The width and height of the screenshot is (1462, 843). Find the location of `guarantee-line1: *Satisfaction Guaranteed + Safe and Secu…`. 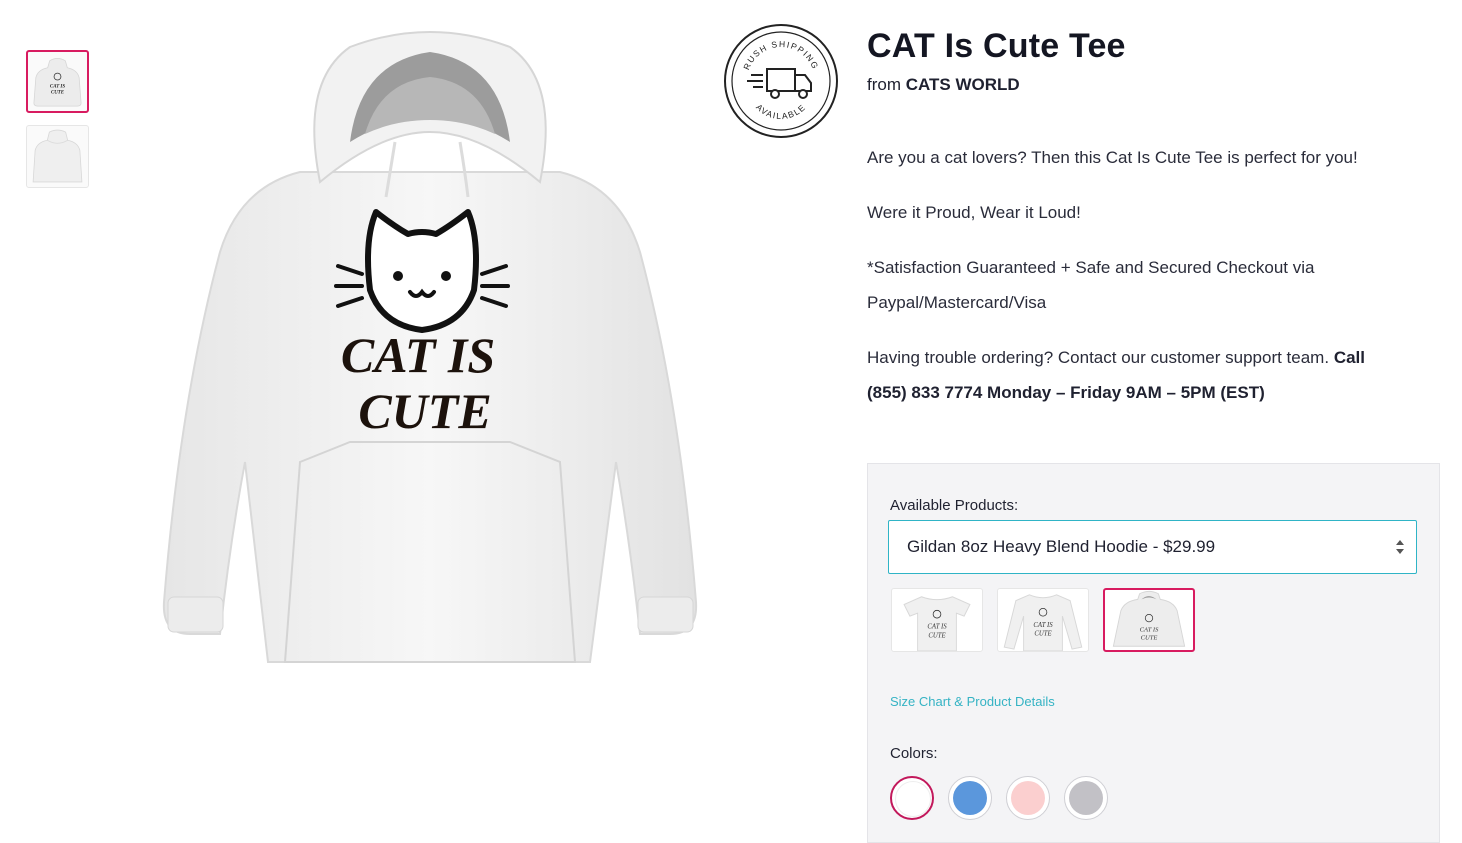

guarantee-line1: *Satisfaction Guaranteed + Safe and Secu… is located at coordinates (1091, 267).